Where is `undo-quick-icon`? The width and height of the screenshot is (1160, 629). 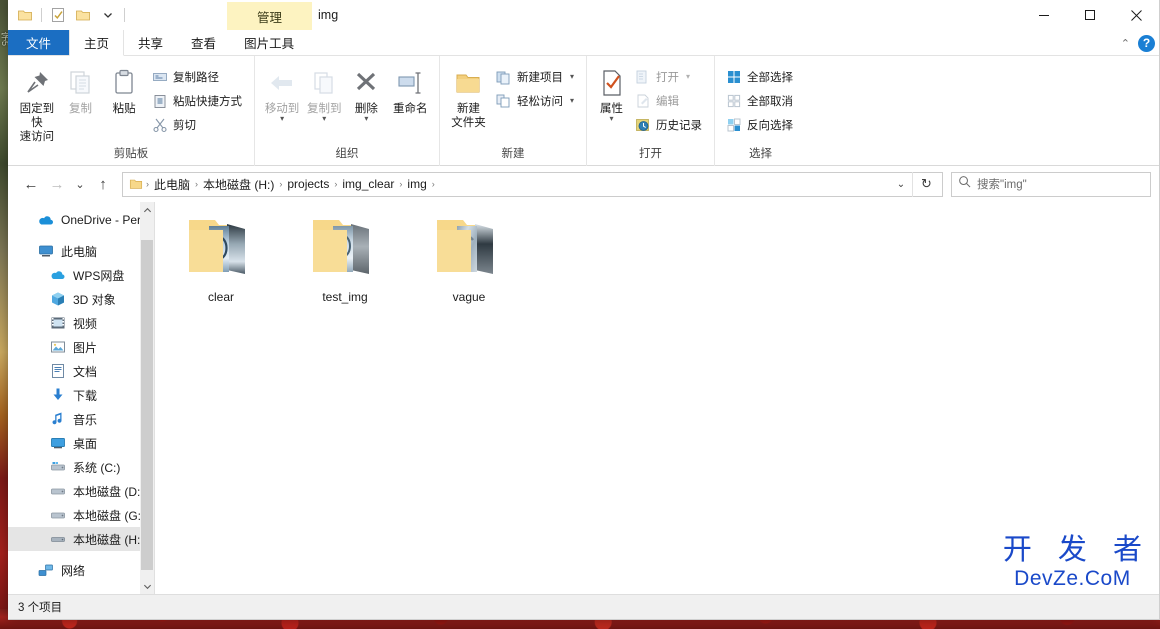 undo-quick-icon is located at coordinates (83, 15).